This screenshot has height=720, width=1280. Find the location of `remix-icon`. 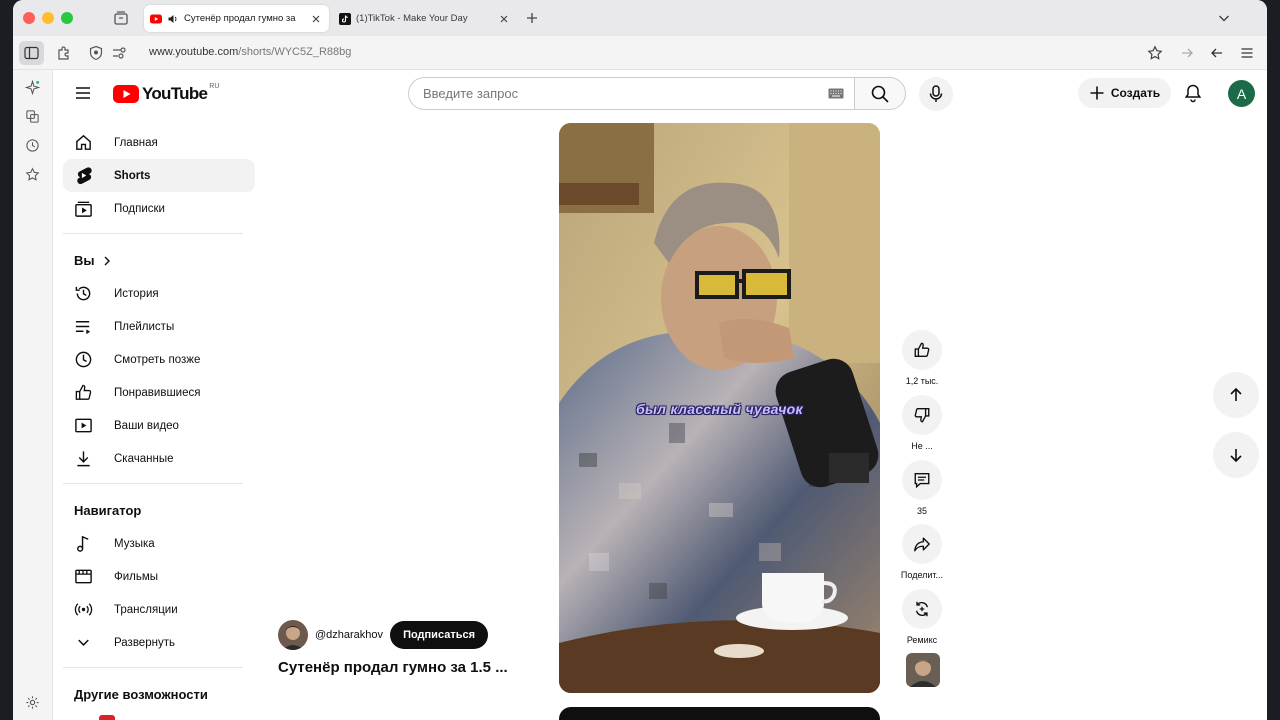

remix-icon is located at coordinates (922, 609).